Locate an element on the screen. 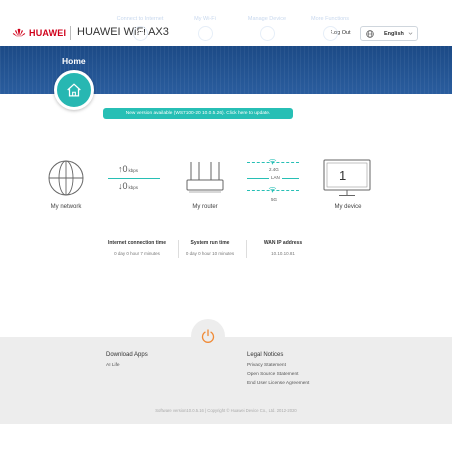 The image size is (452, 452). nav-label: My Wi-Fi is located at coordinates (205, 19).